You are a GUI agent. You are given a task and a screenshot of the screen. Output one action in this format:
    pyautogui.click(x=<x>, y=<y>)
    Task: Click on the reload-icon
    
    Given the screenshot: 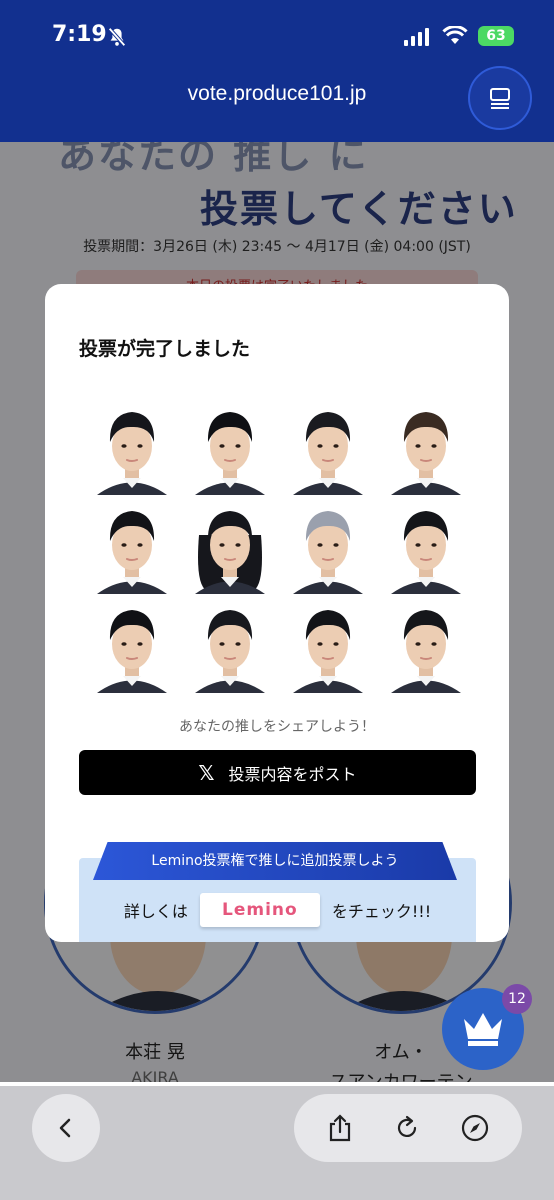 What is the action you would take?
    pyautogui.click(x=407, y=1128)
    